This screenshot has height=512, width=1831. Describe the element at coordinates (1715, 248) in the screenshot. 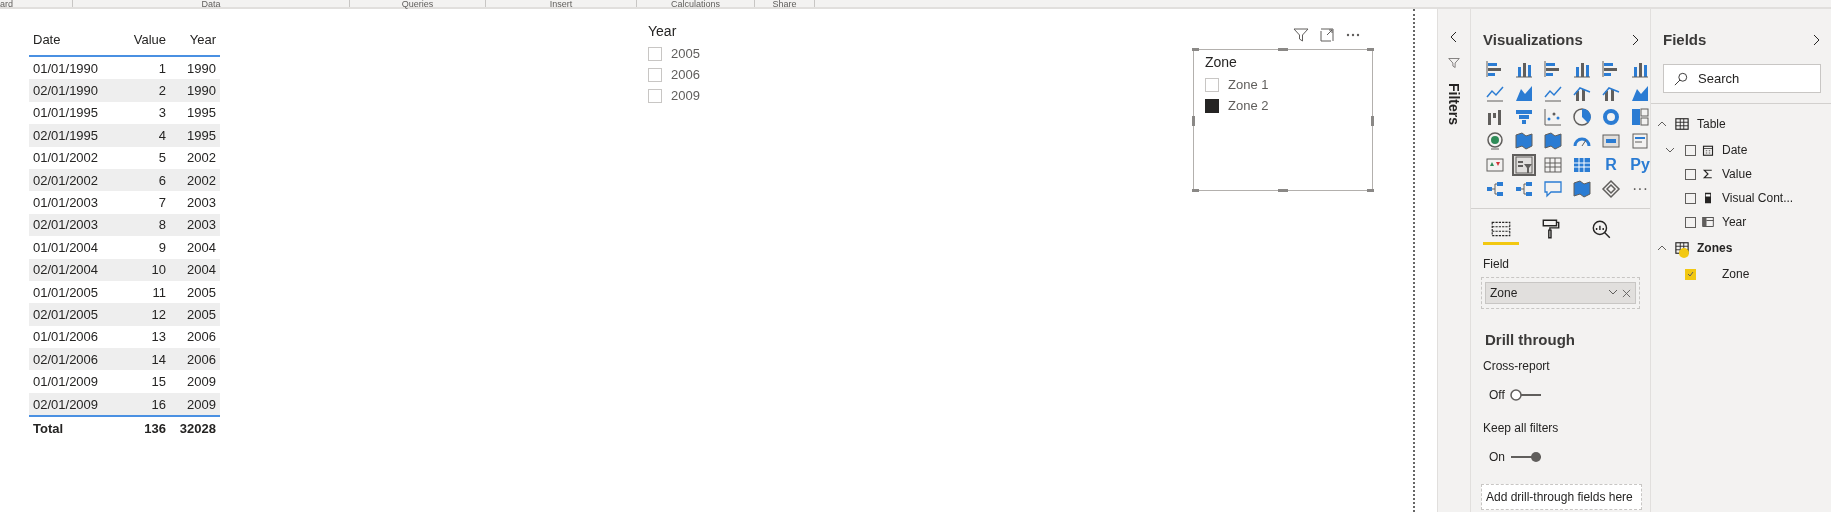

I see `table-name: Zones` at that location.